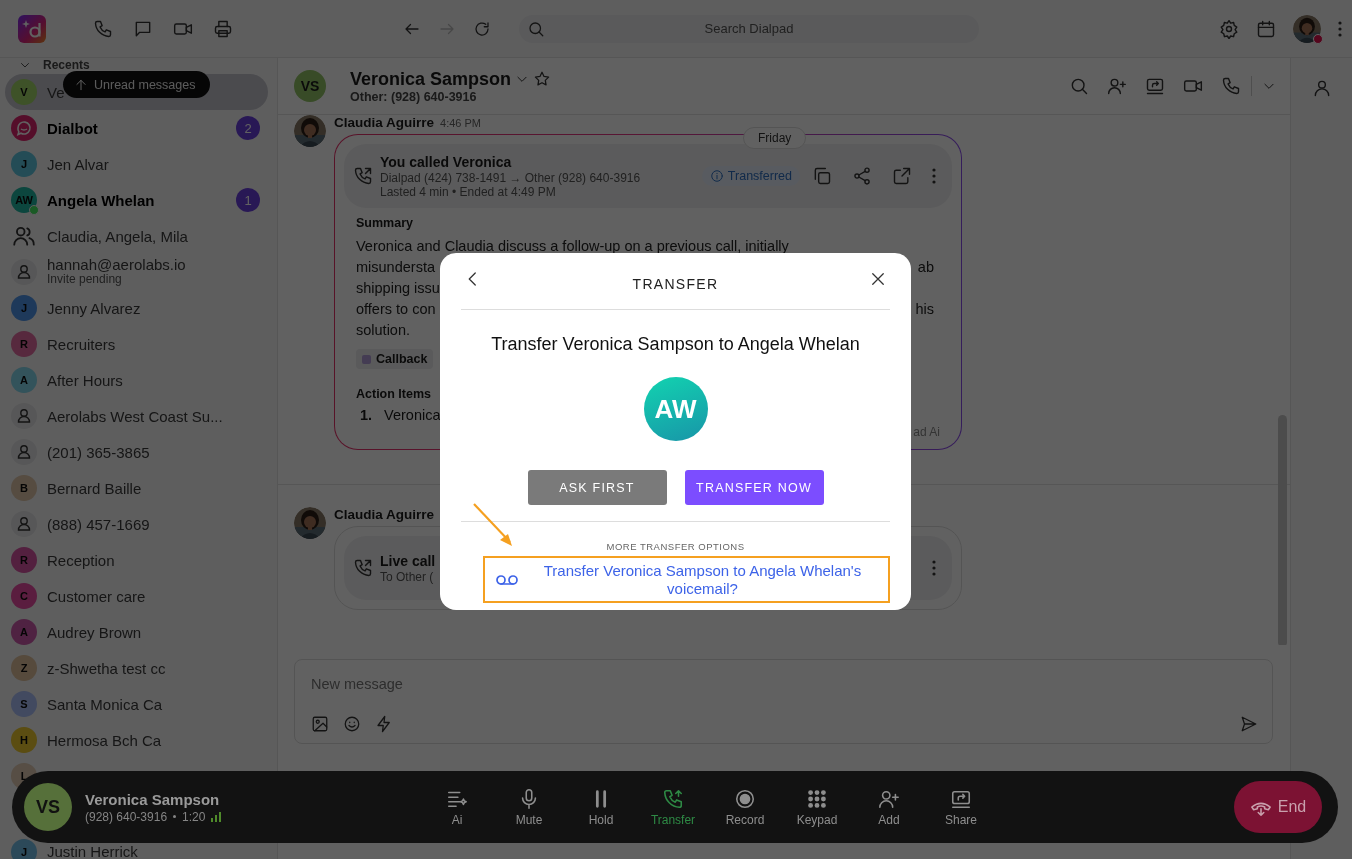  What do you see at coordinates (878, 279) in the screenshot?
I see `close-icon` at bounding box center [878, 279].